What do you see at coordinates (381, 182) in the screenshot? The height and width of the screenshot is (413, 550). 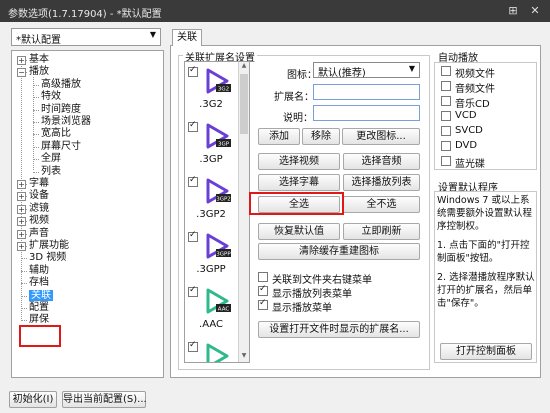 I see `select-playlist-button: 选择播放列表` at bounding box center [381, 182].